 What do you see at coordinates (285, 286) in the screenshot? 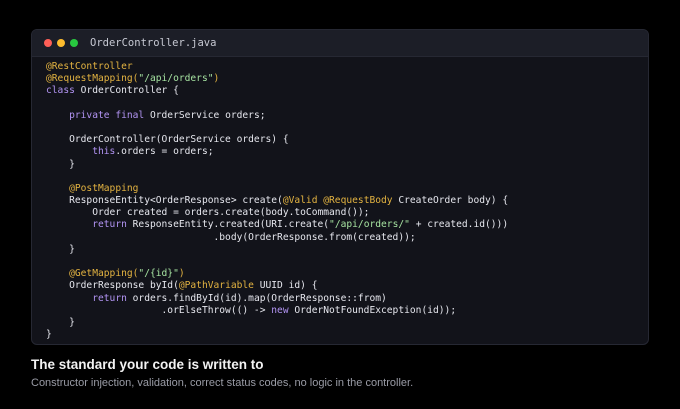
I see `code-token-plain: UUID id) {` at bounding box center [285, 286].